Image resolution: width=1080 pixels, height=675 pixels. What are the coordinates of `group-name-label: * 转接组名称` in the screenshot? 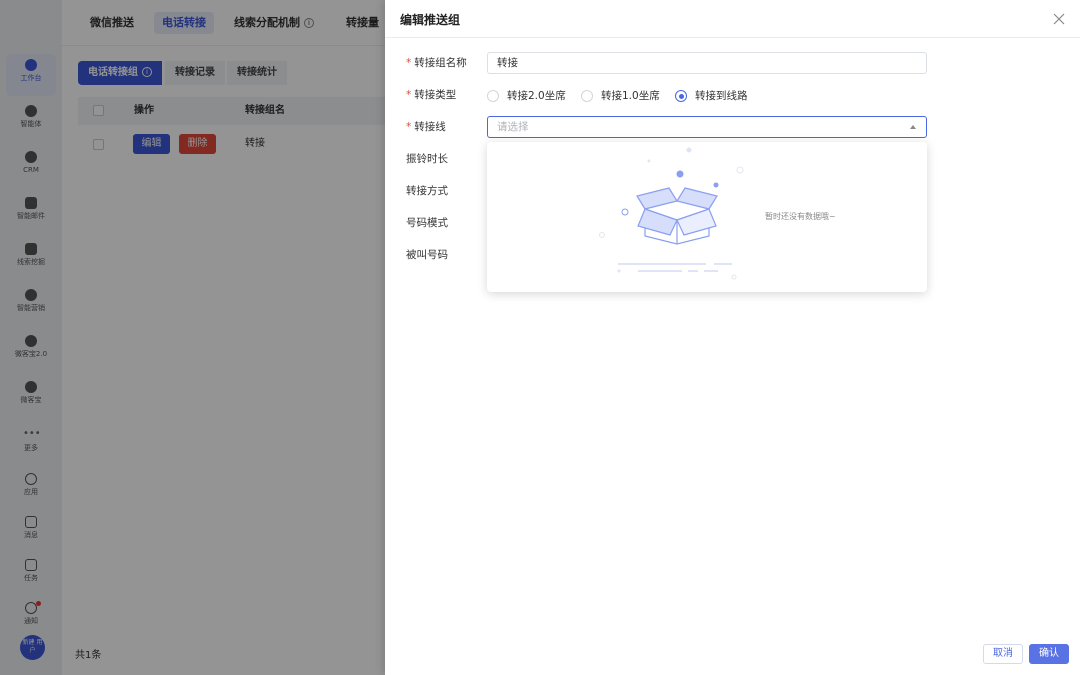 It's located at (436, 63).